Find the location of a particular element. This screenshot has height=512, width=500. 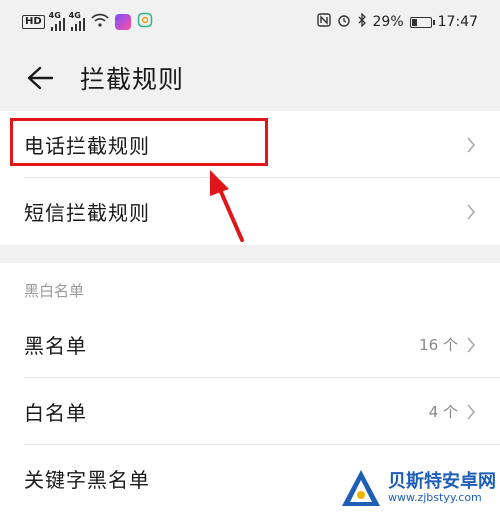

alarm-icon is located at coordinates (344, 22).